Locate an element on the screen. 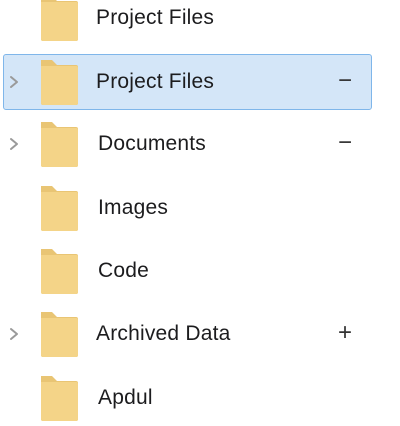 The width and height of the screenshot is (400, 426). tree-row-apdul: Apdul is located at coordinates (200, 398).